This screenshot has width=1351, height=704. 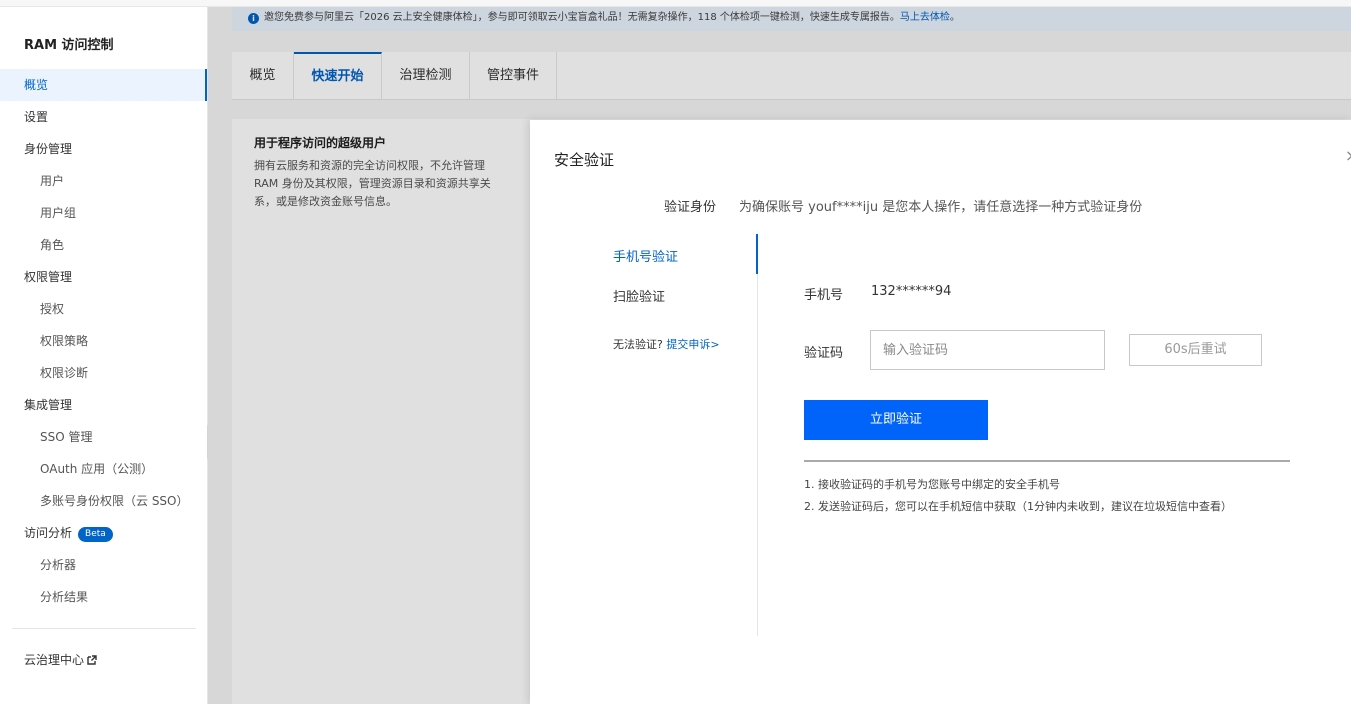 What do you see at coordinates (36, 117) in the screenshot?
I see `sidebar-item-label: 设置` at bounding box center [36, 117].